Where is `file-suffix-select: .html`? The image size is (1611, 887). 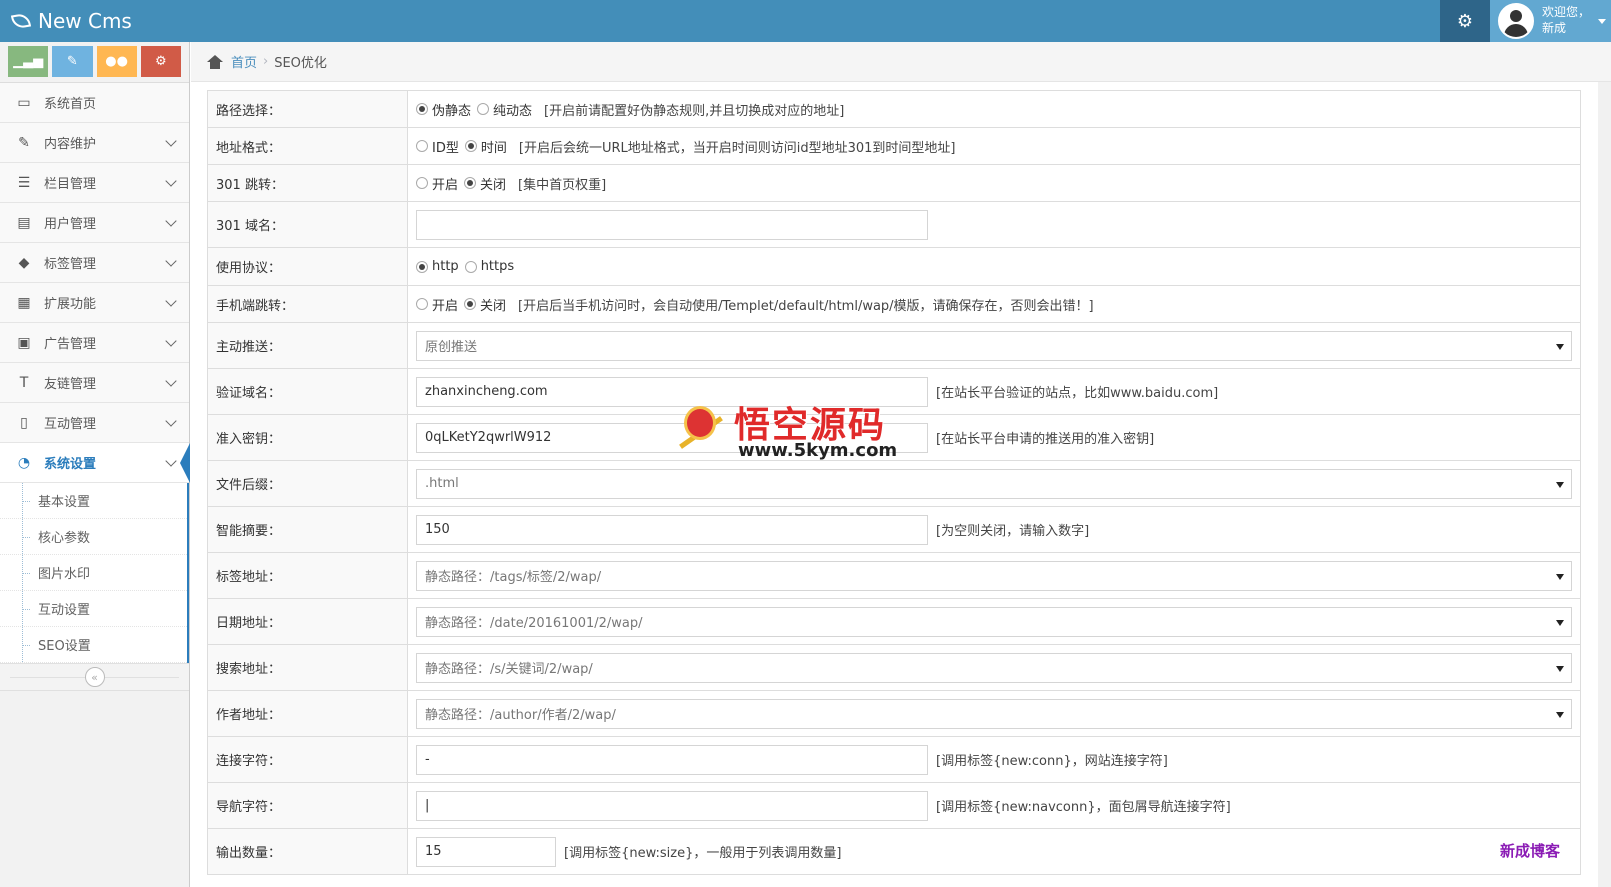 file-suffix-select: .html is located at coordinates (994, 483).